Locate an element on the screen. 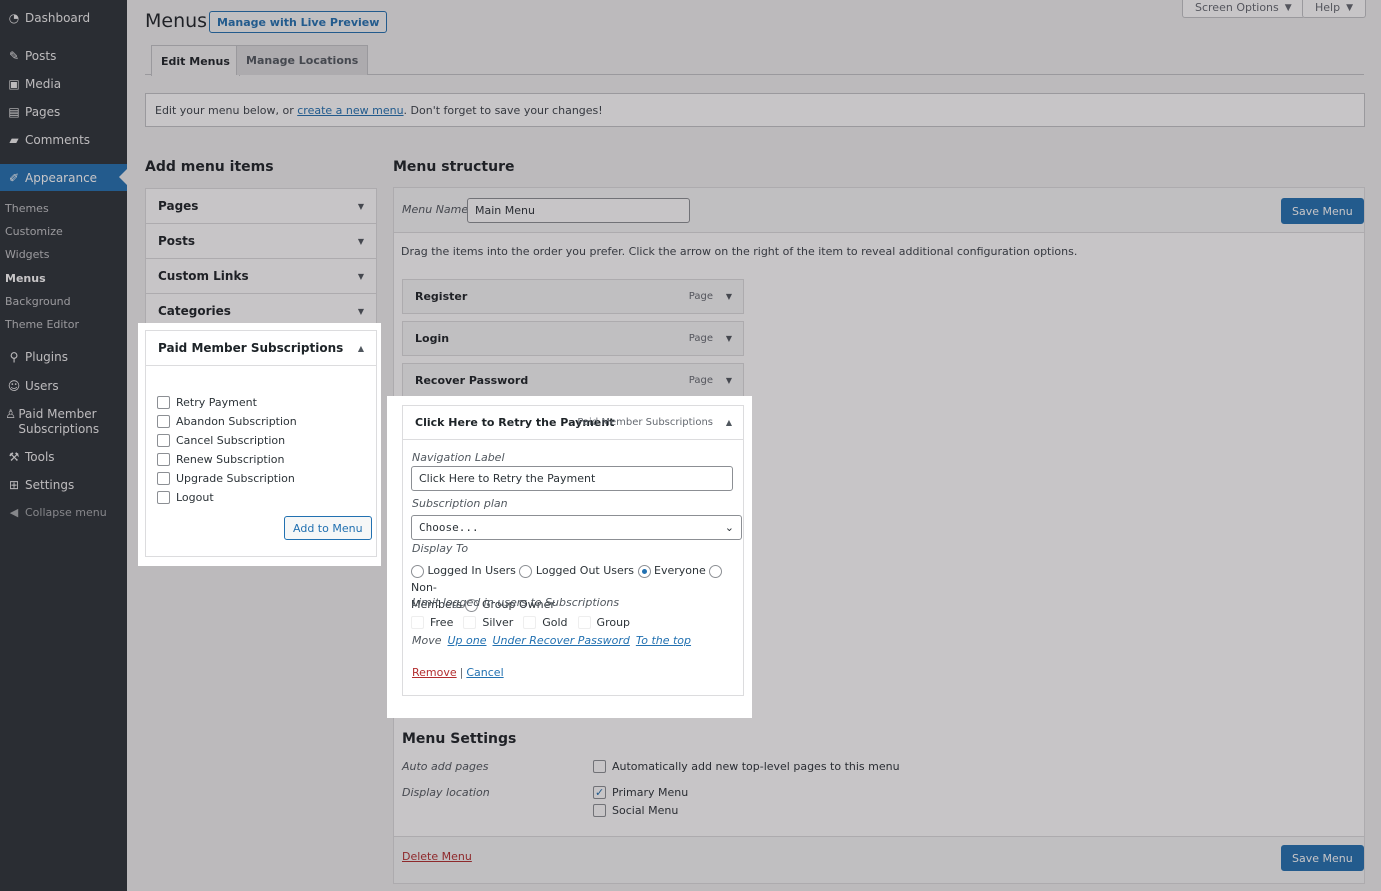 The height and width of the screenshot is (891, 1381). sidebar-item-users: ☺ Users is located at coordinates (63, 386).